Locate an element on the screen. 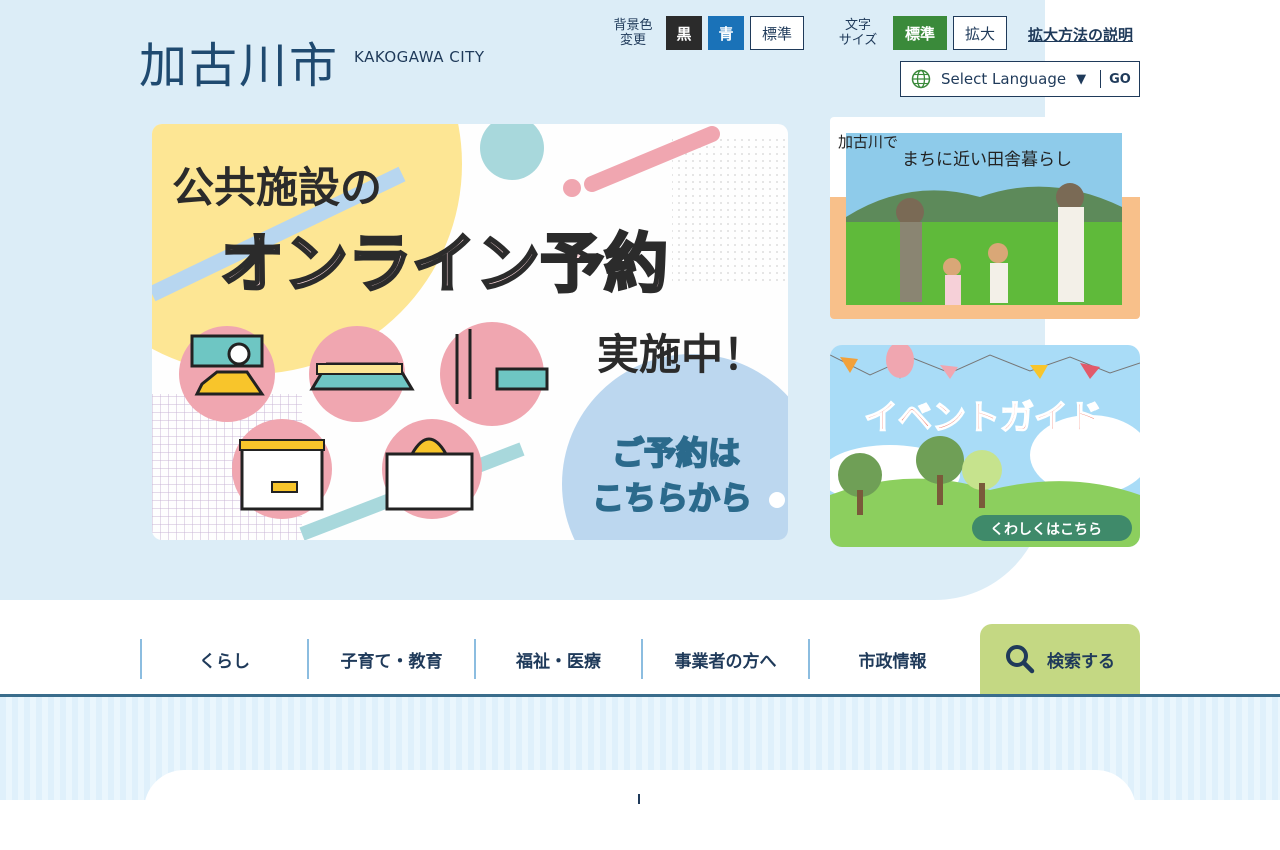 This screenshot has width=1280, height=850. search-button-label: 検索する is located at coordinates (1081, 661).